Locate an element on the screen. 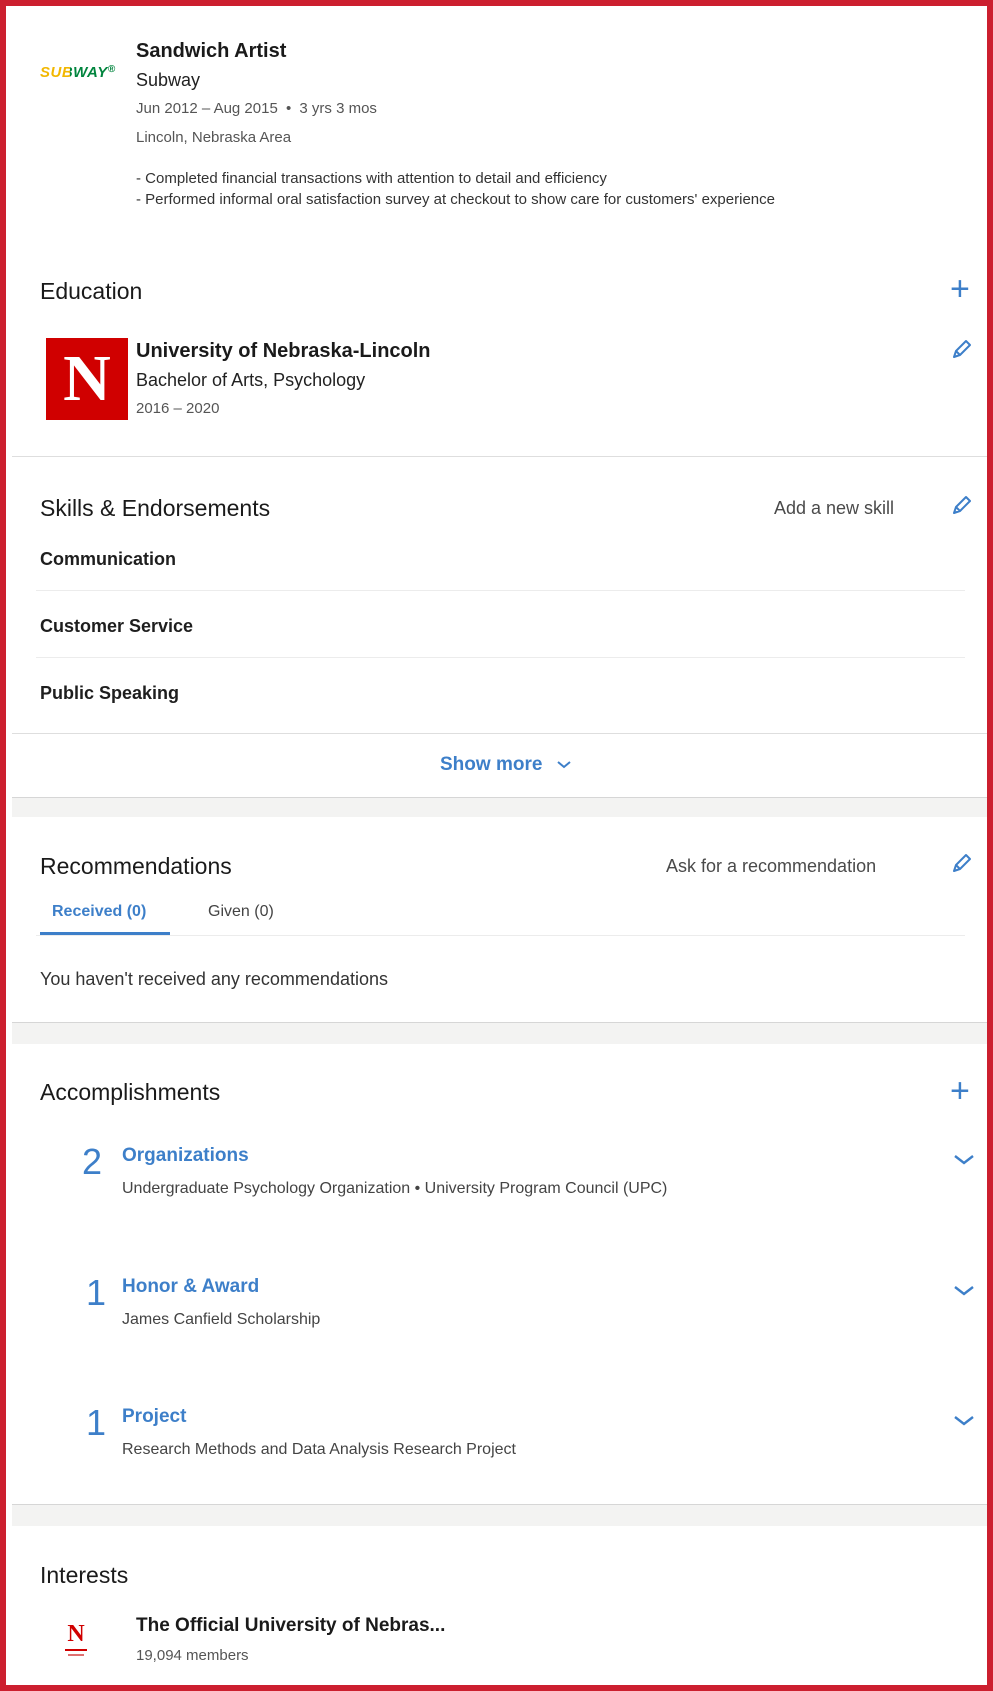 The width and height of the screenshot is (993, 1691). tab-received: Received (0) is located at coordinates (99, 912).